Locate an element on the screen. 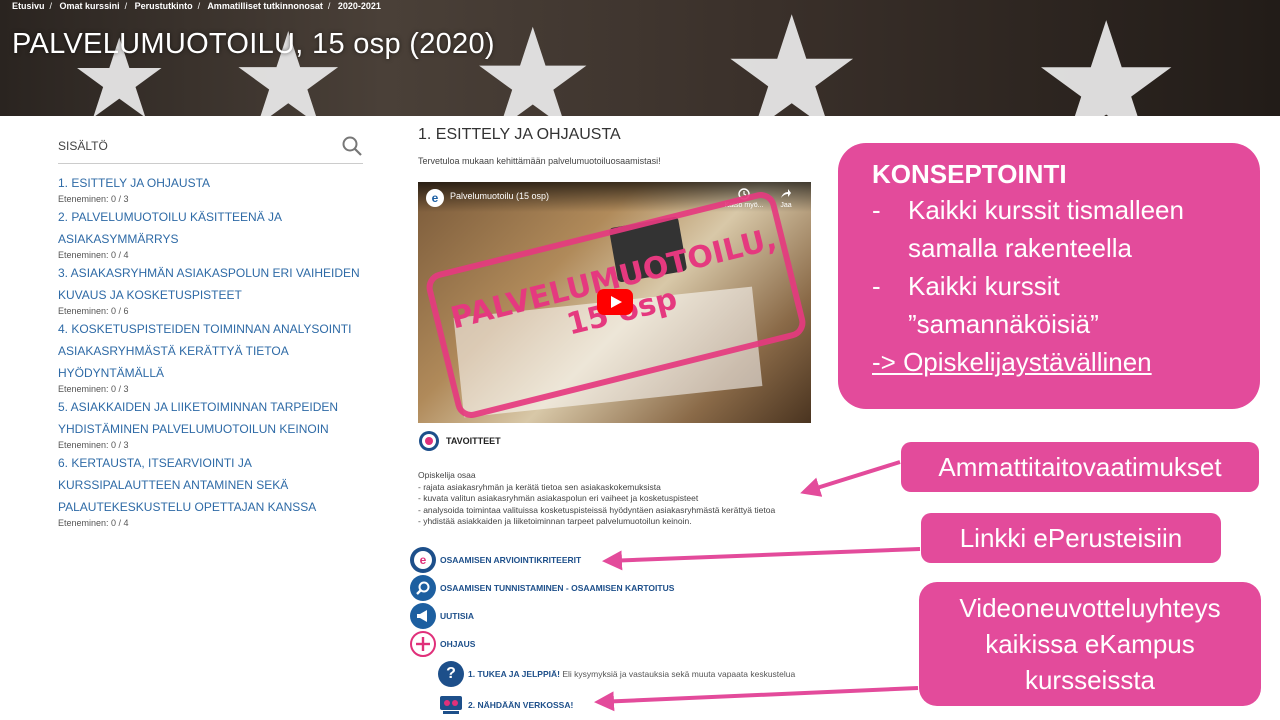  link-label: OSAAMISEN ARVIOINTIKRITEERIT is located at coordinates (511, 560).